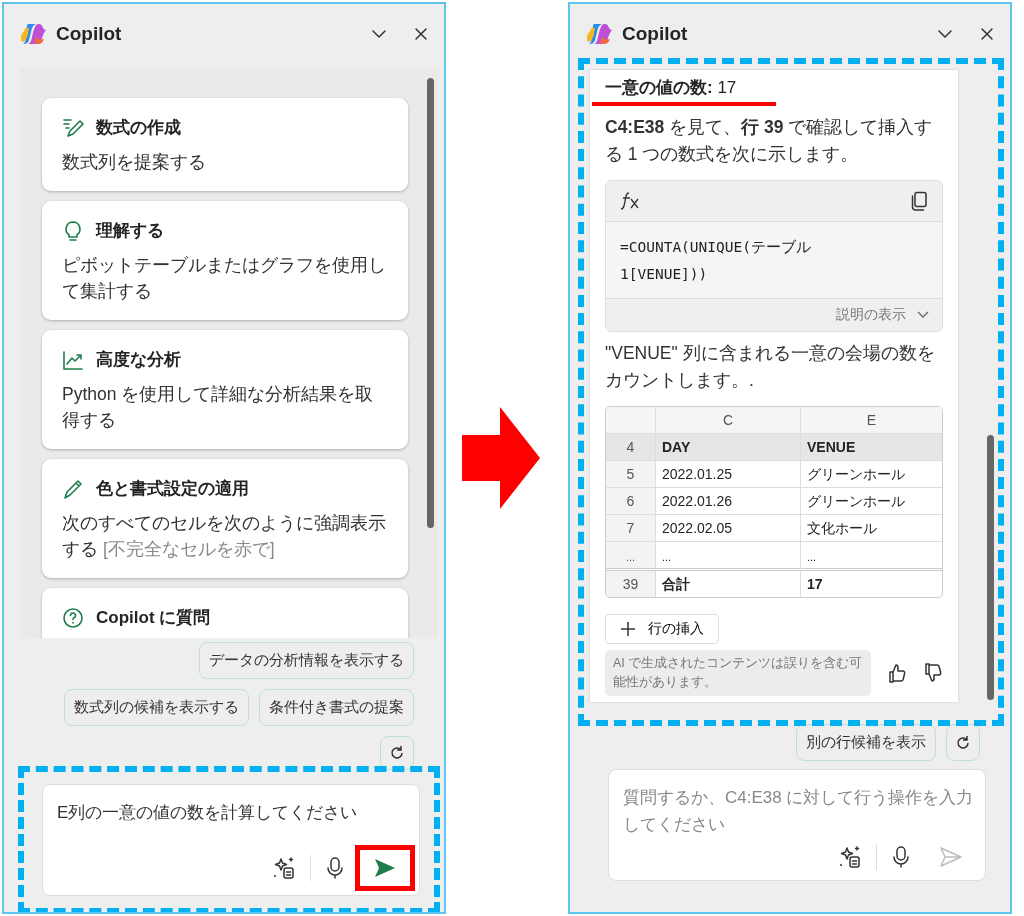  Describe the element at coordinates (138, 128) in the screenshot. I see `card-title: 数式の作成` at that location.